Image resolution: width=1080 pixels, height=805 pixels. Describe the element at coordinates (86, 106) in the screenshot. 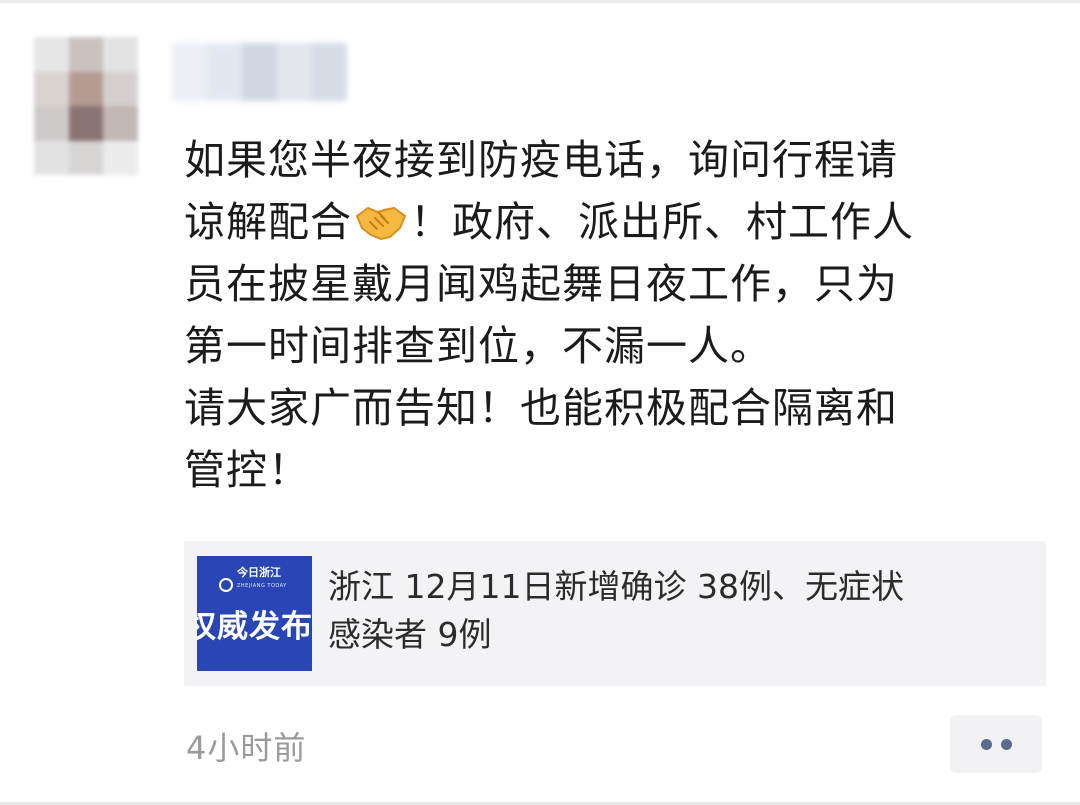

I see `avatar` at that location.